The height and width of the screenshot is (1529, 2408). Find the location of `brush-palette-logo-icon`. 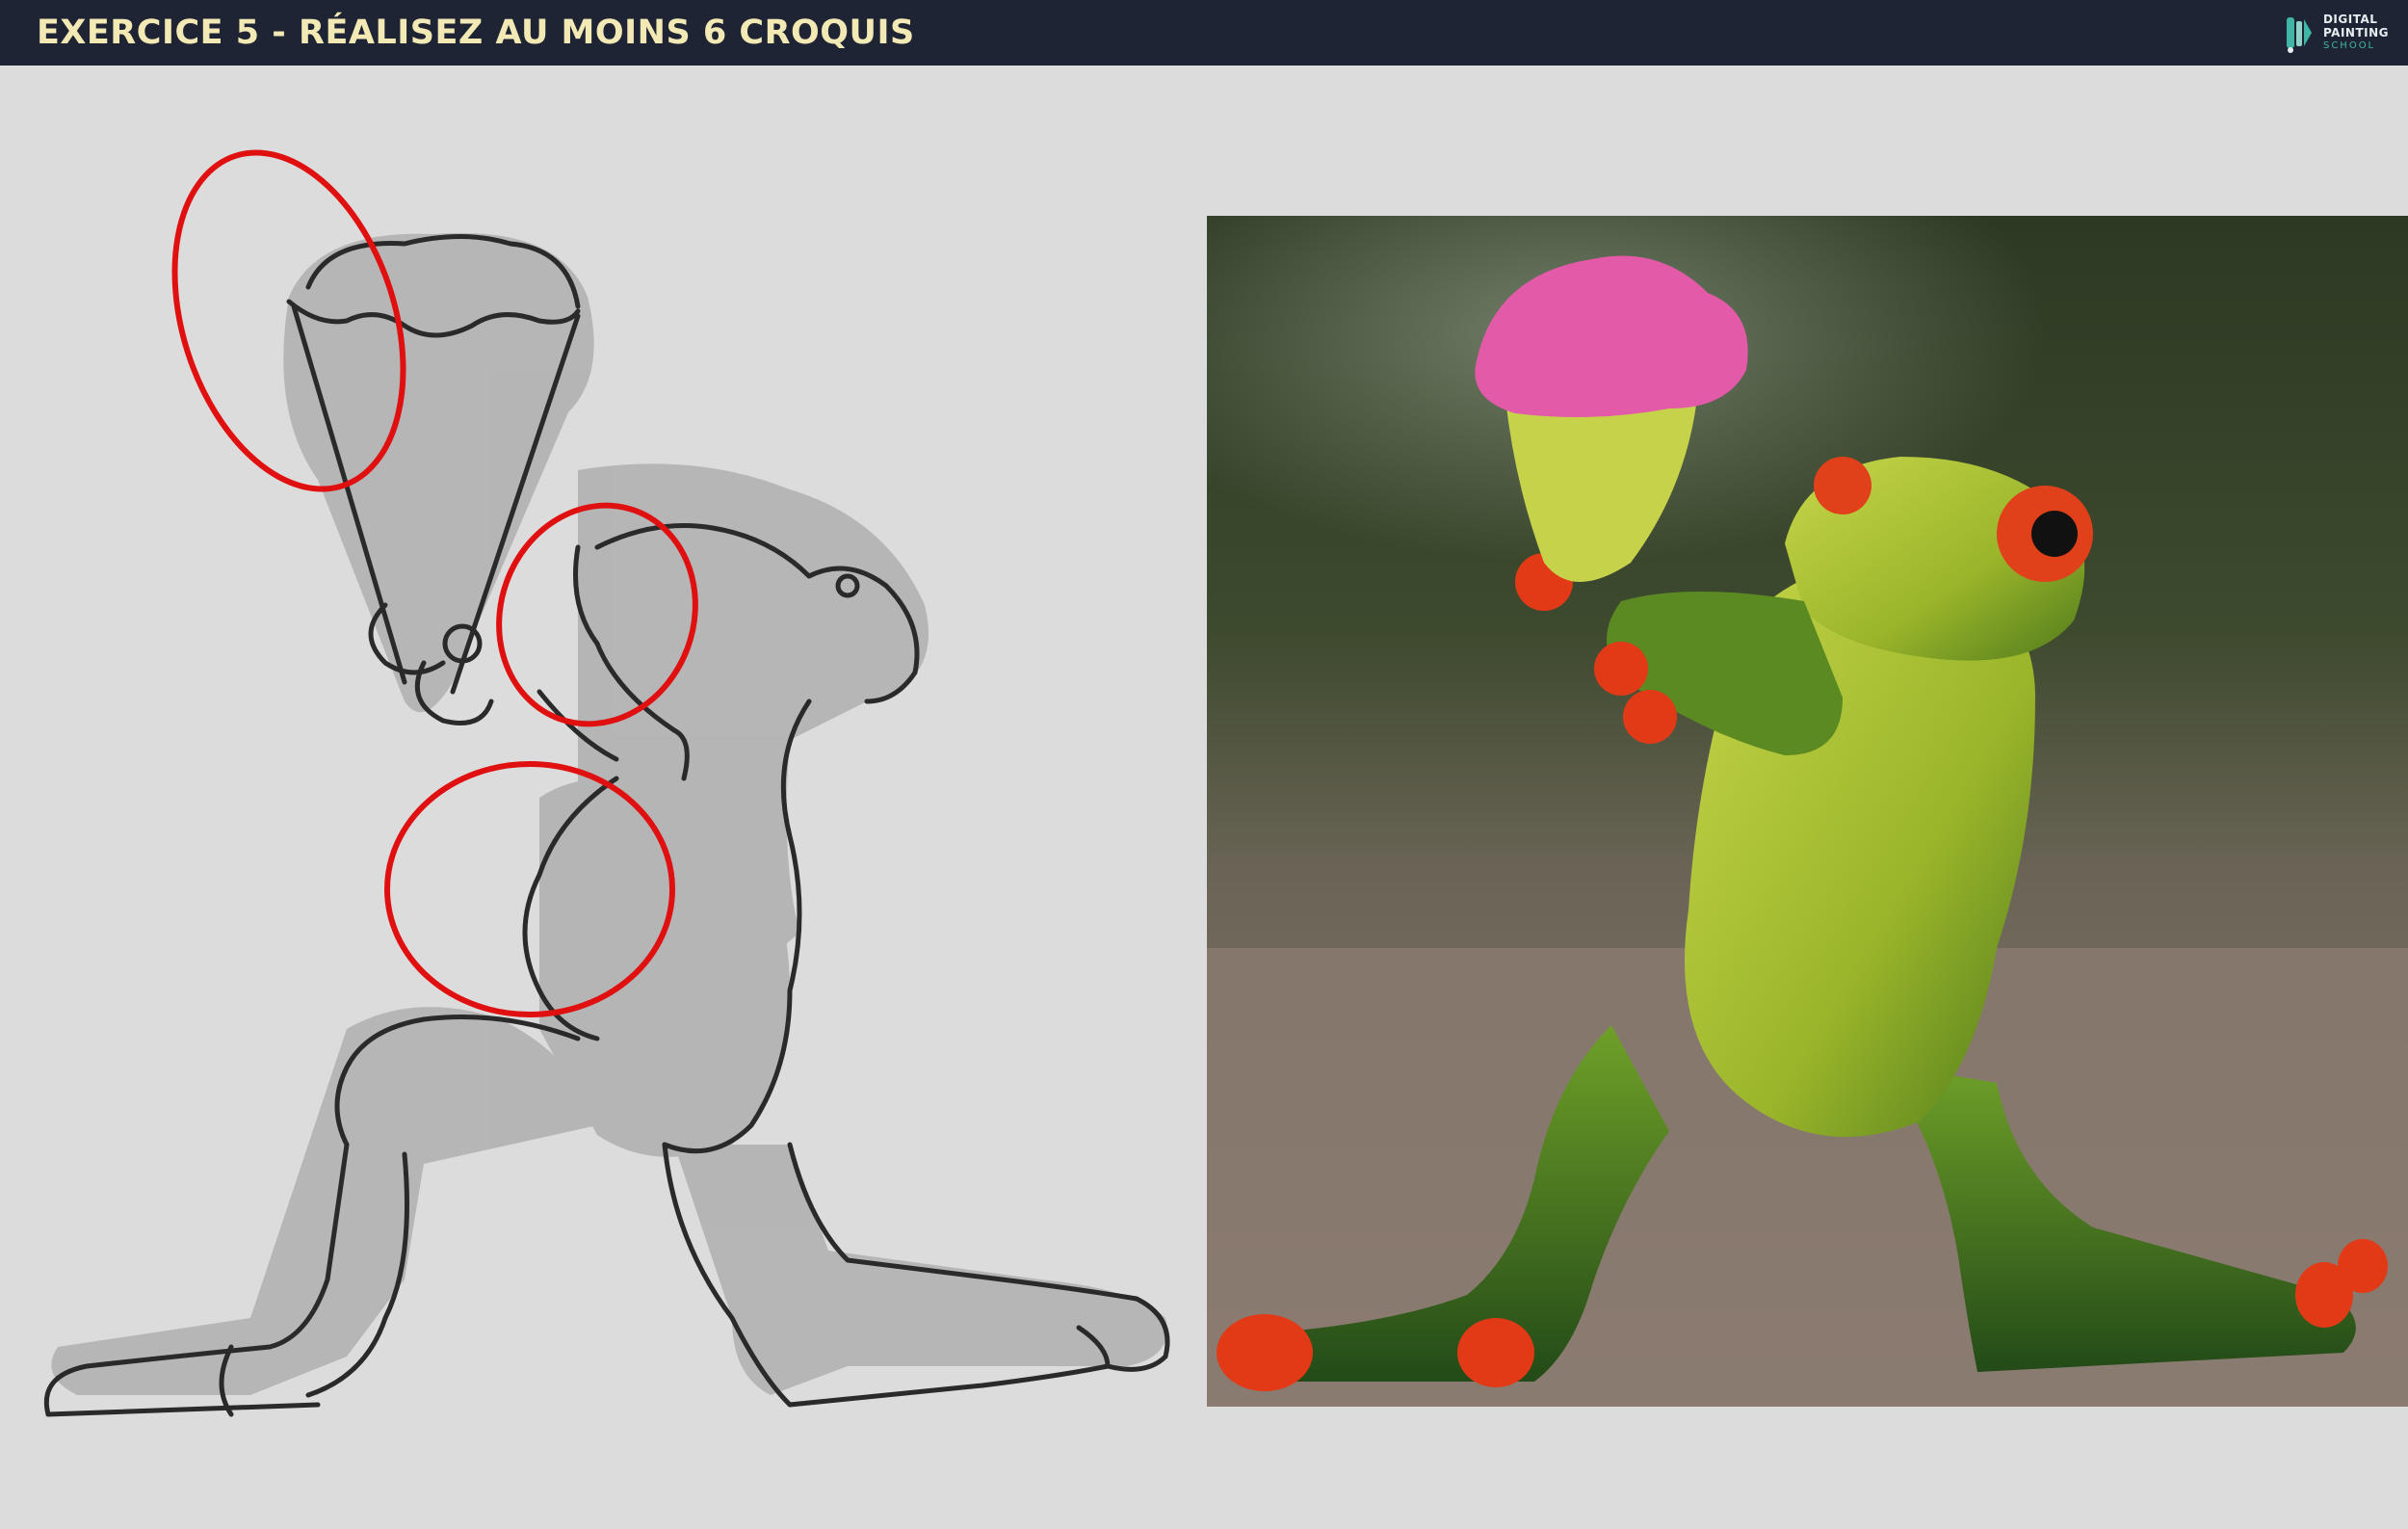

brush-palette-logo-icon is located at coordinates (2299, 35).